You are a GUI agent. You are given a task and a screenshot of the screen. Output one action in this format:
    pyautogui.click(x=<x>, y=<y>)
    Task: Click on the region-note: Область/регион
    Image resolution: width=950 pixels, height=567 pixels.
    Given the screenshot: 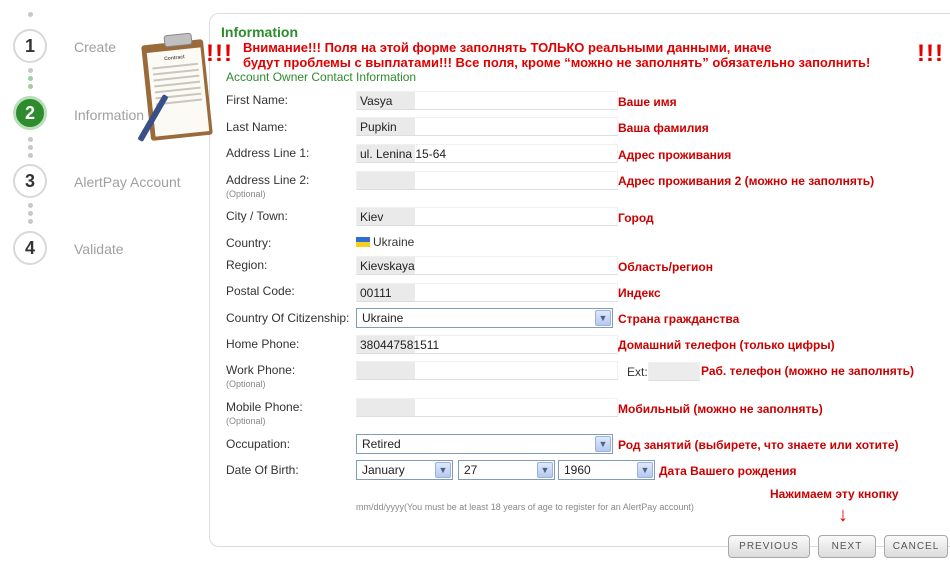 What is the action you would take?
    pyautogui.click(x=665, y=267)
    